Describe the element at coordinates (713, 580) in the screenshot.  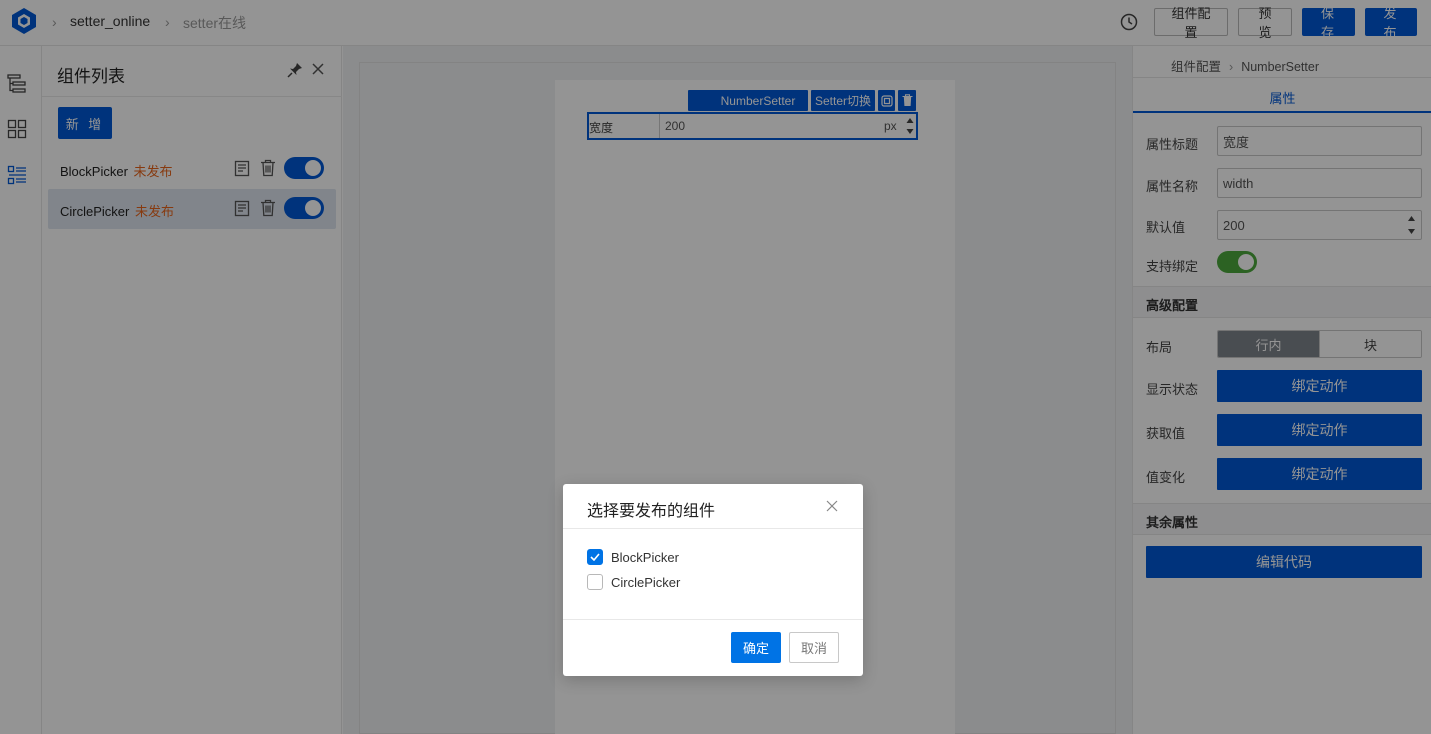
I see `publish-dialog: 选择要发布的组件 BlockPicker CirclePicker 确定 取消` at that location.